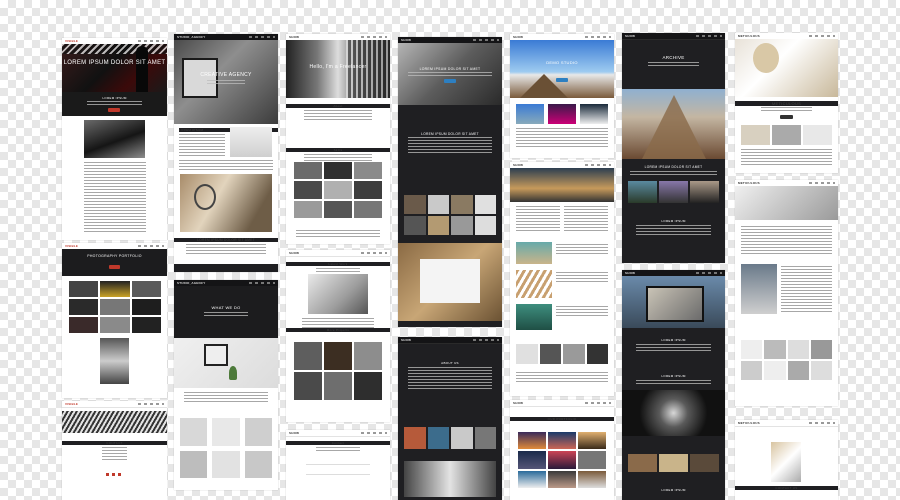  What do you see at coordinates (673, 490) in the screenshot?
I see `section-title-3: LOREM IPSUM` at bounding box center [673, 490].